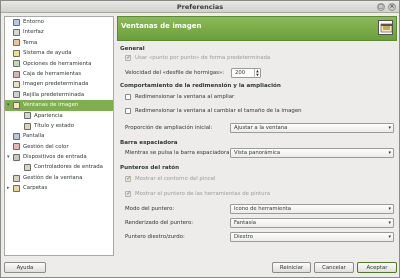 The width and height of the screenshot is (400, 278). What do you see at coordinates (175, 179) in the screenshot?
I see `brush-outline-label: Mostrar el contorno del pincel` at bounding box center [175, 179].